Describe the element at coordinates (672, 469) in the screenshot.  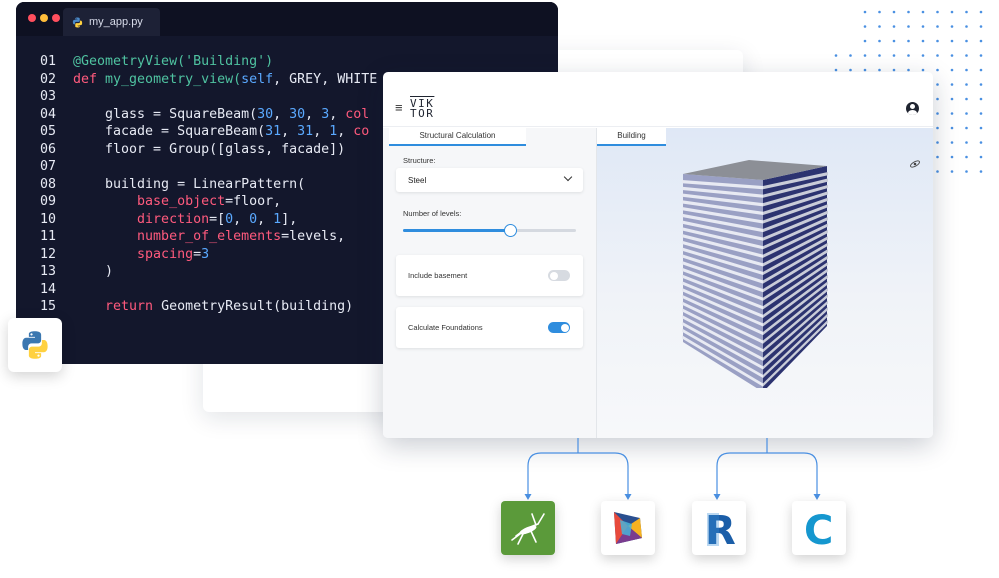
I see `integration-connectors` at that location.